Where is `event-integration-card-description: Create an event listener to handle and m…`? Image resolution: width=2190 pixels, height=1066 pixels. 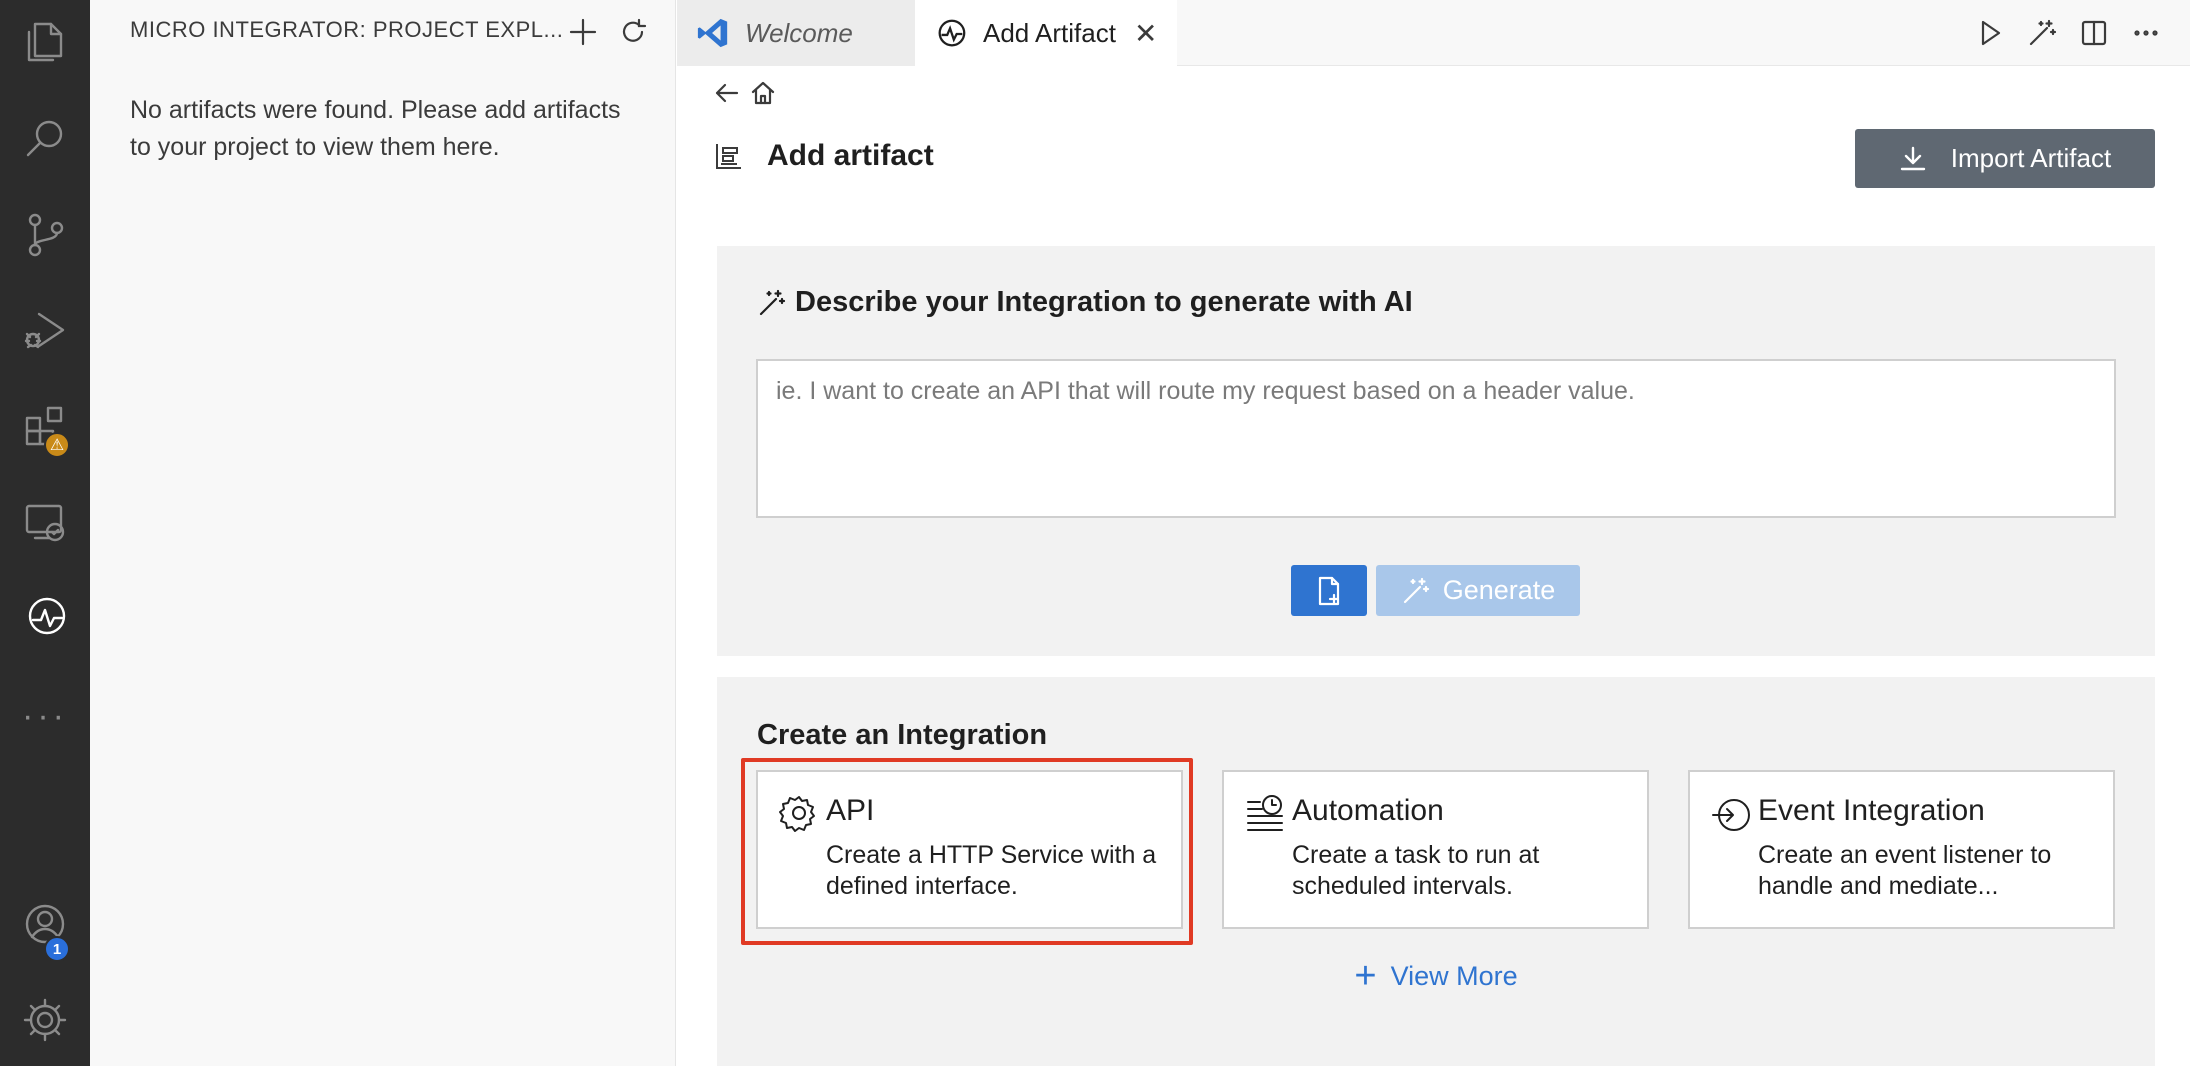 event-integration-card-description: Create an event listener to handle and m… is located at coordinates (1905, 870).